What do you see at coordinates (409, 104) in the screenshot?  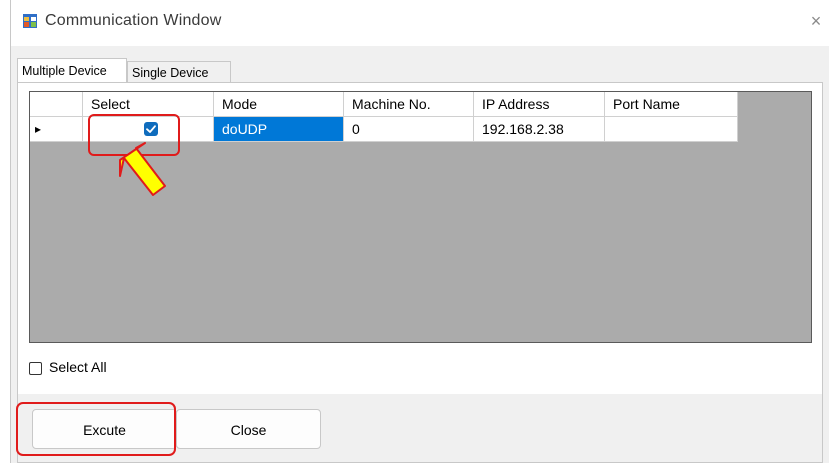 I see `column-header-machine-no: Machine No.` at bounding box center [409, 104].